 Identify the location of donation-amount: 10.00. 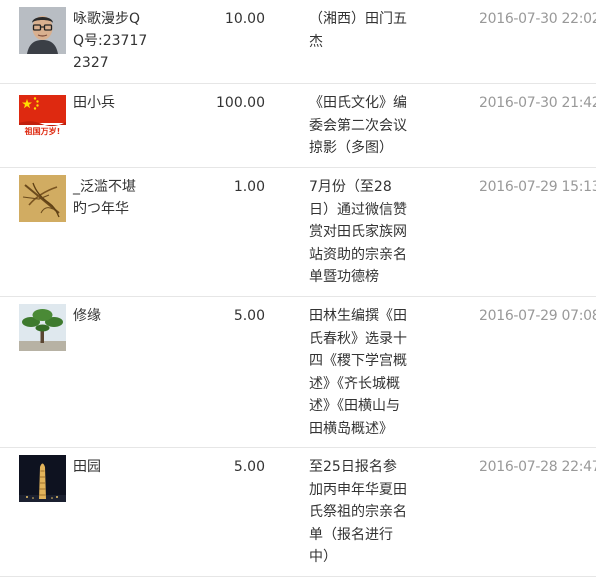
(244, 19).